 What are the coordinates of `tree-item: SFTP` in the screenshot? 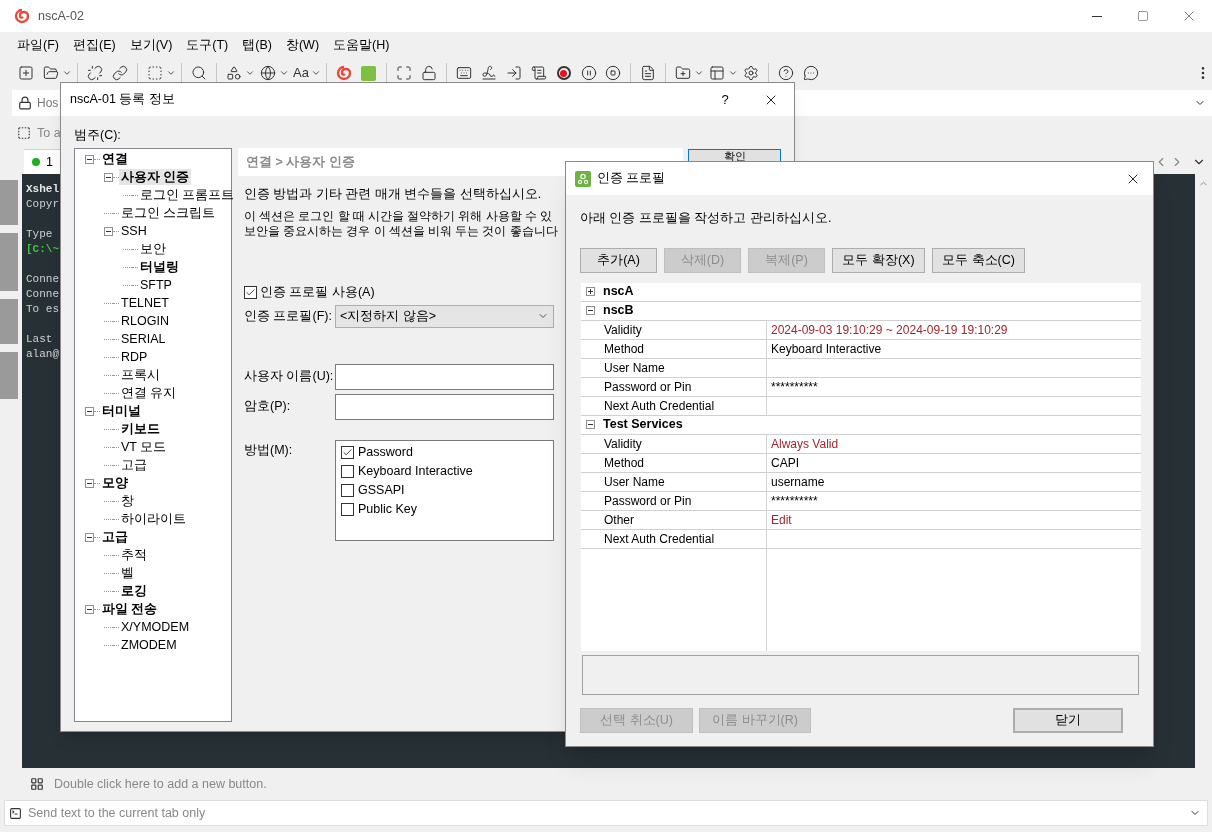 It's located at (156, 285).